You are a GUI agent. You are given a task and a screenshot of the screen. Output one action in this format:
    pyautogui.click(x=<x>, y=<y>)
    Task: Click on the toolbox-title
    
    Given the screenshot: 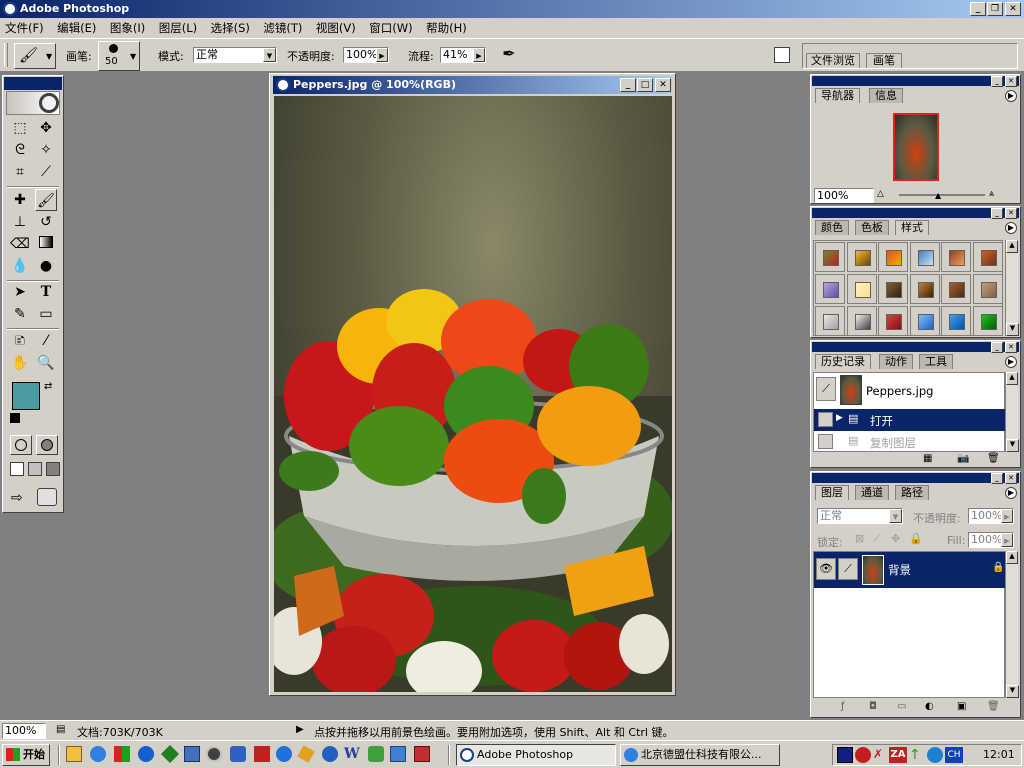 What is the action you would take?
    pyautogui.click(x=33, y=83)
    